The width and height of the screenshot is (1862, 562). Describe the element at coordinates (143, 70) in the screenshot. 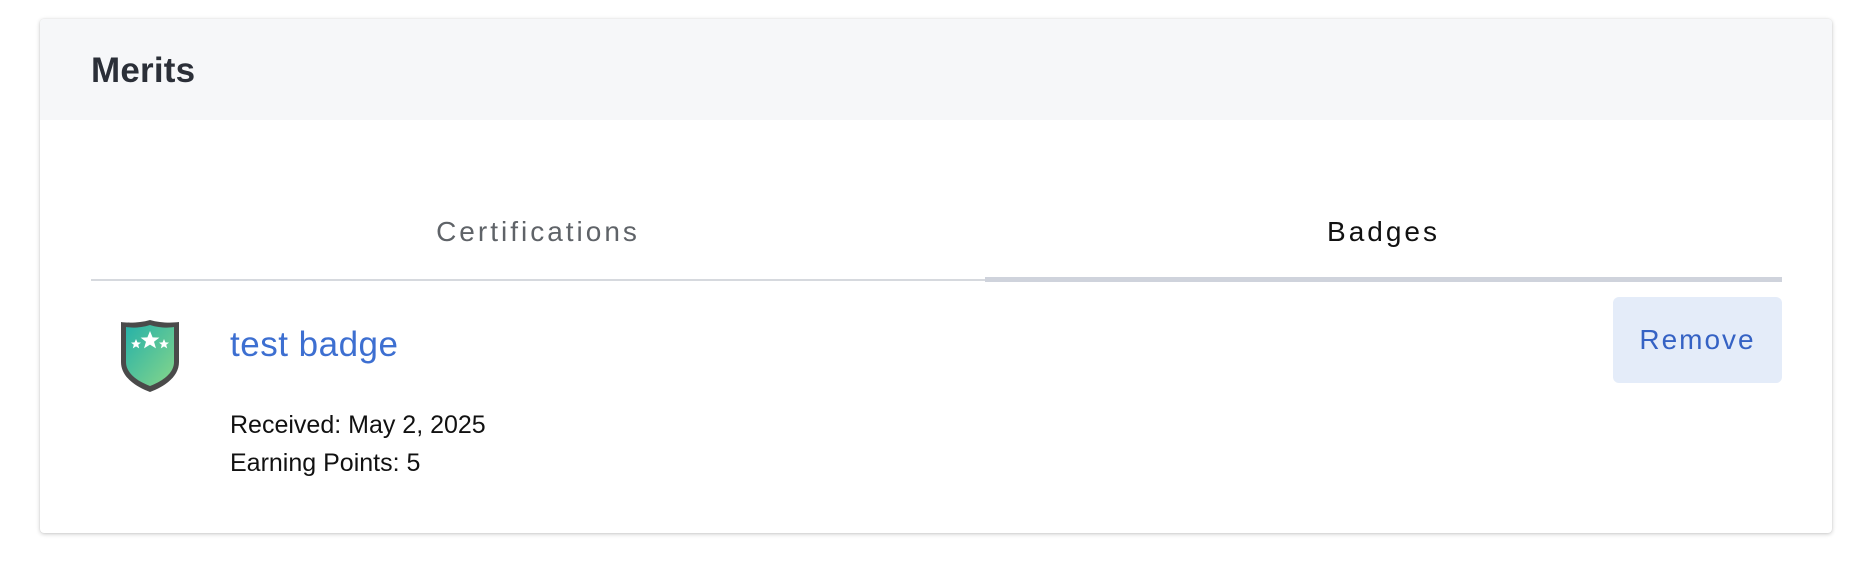

I see `page-title: Merits` at that location.